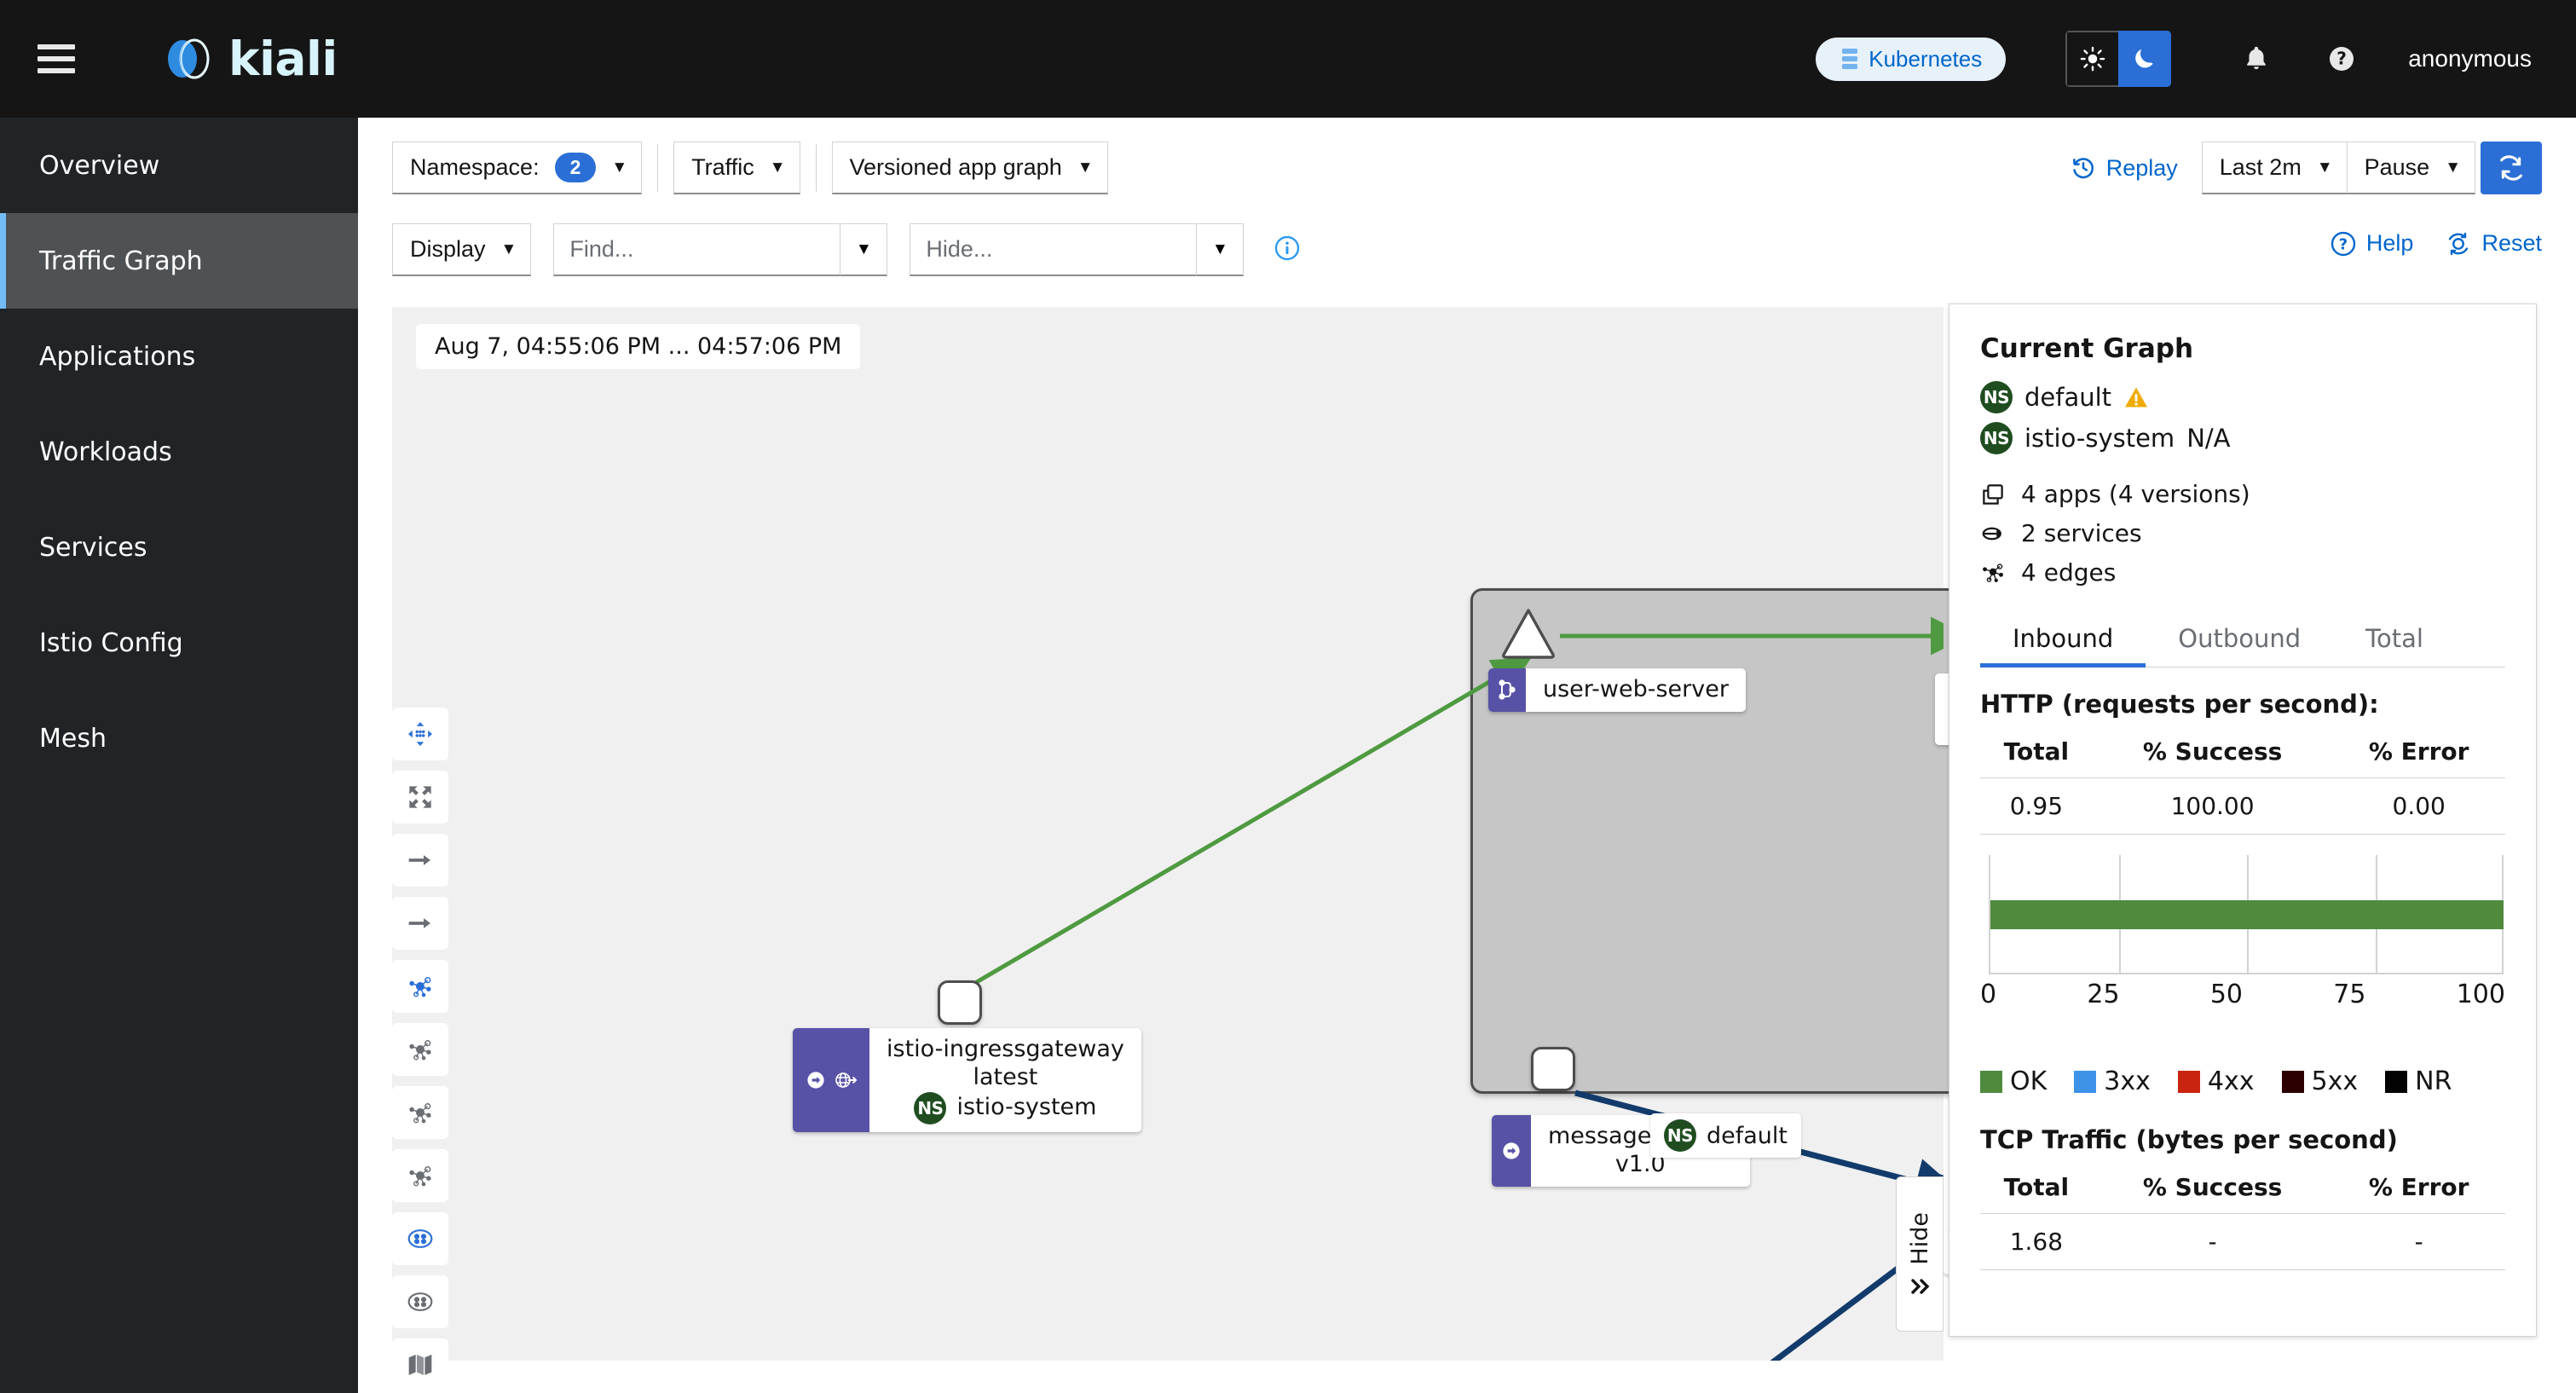  What do you see at coordinates (1996, 397) in the screenshot?
I see `namespace-badge: NS` at bounding box center [1996, 397].